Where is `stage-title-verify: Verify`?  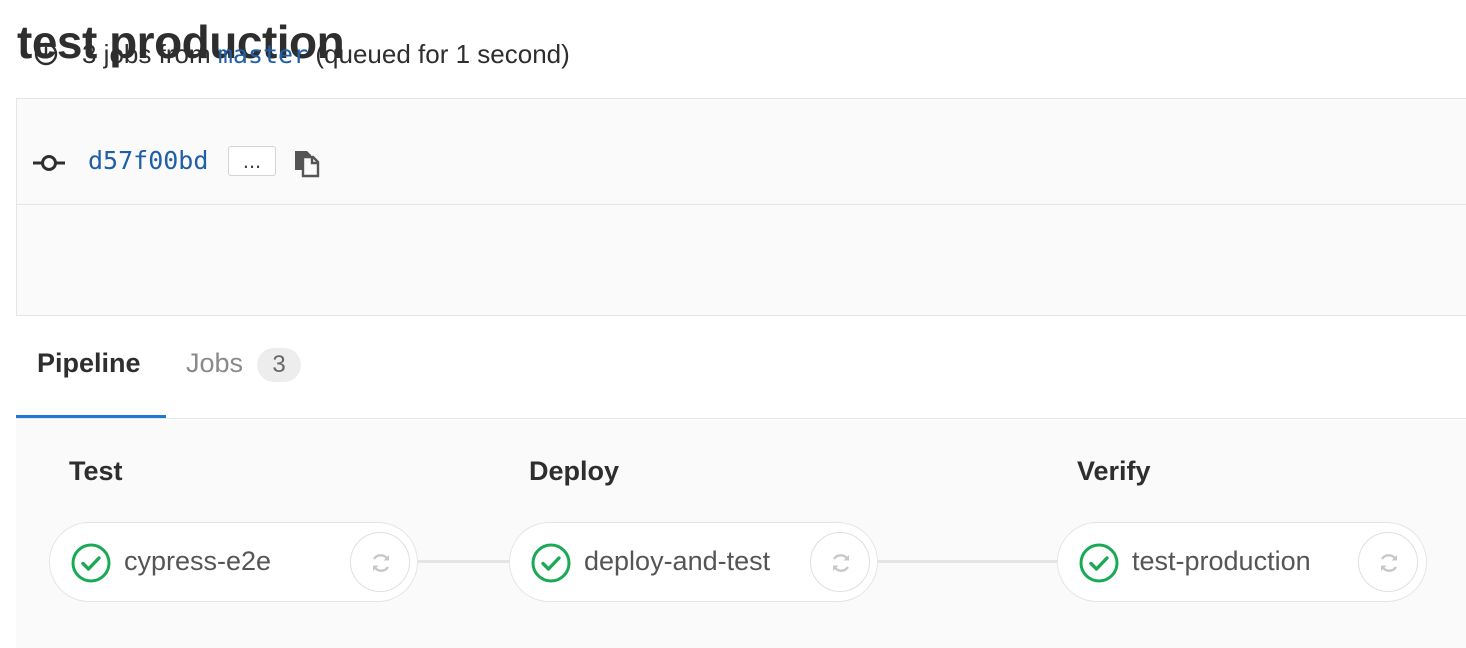 stage-title-verify: Verify is located at coordinates (1114, 471).